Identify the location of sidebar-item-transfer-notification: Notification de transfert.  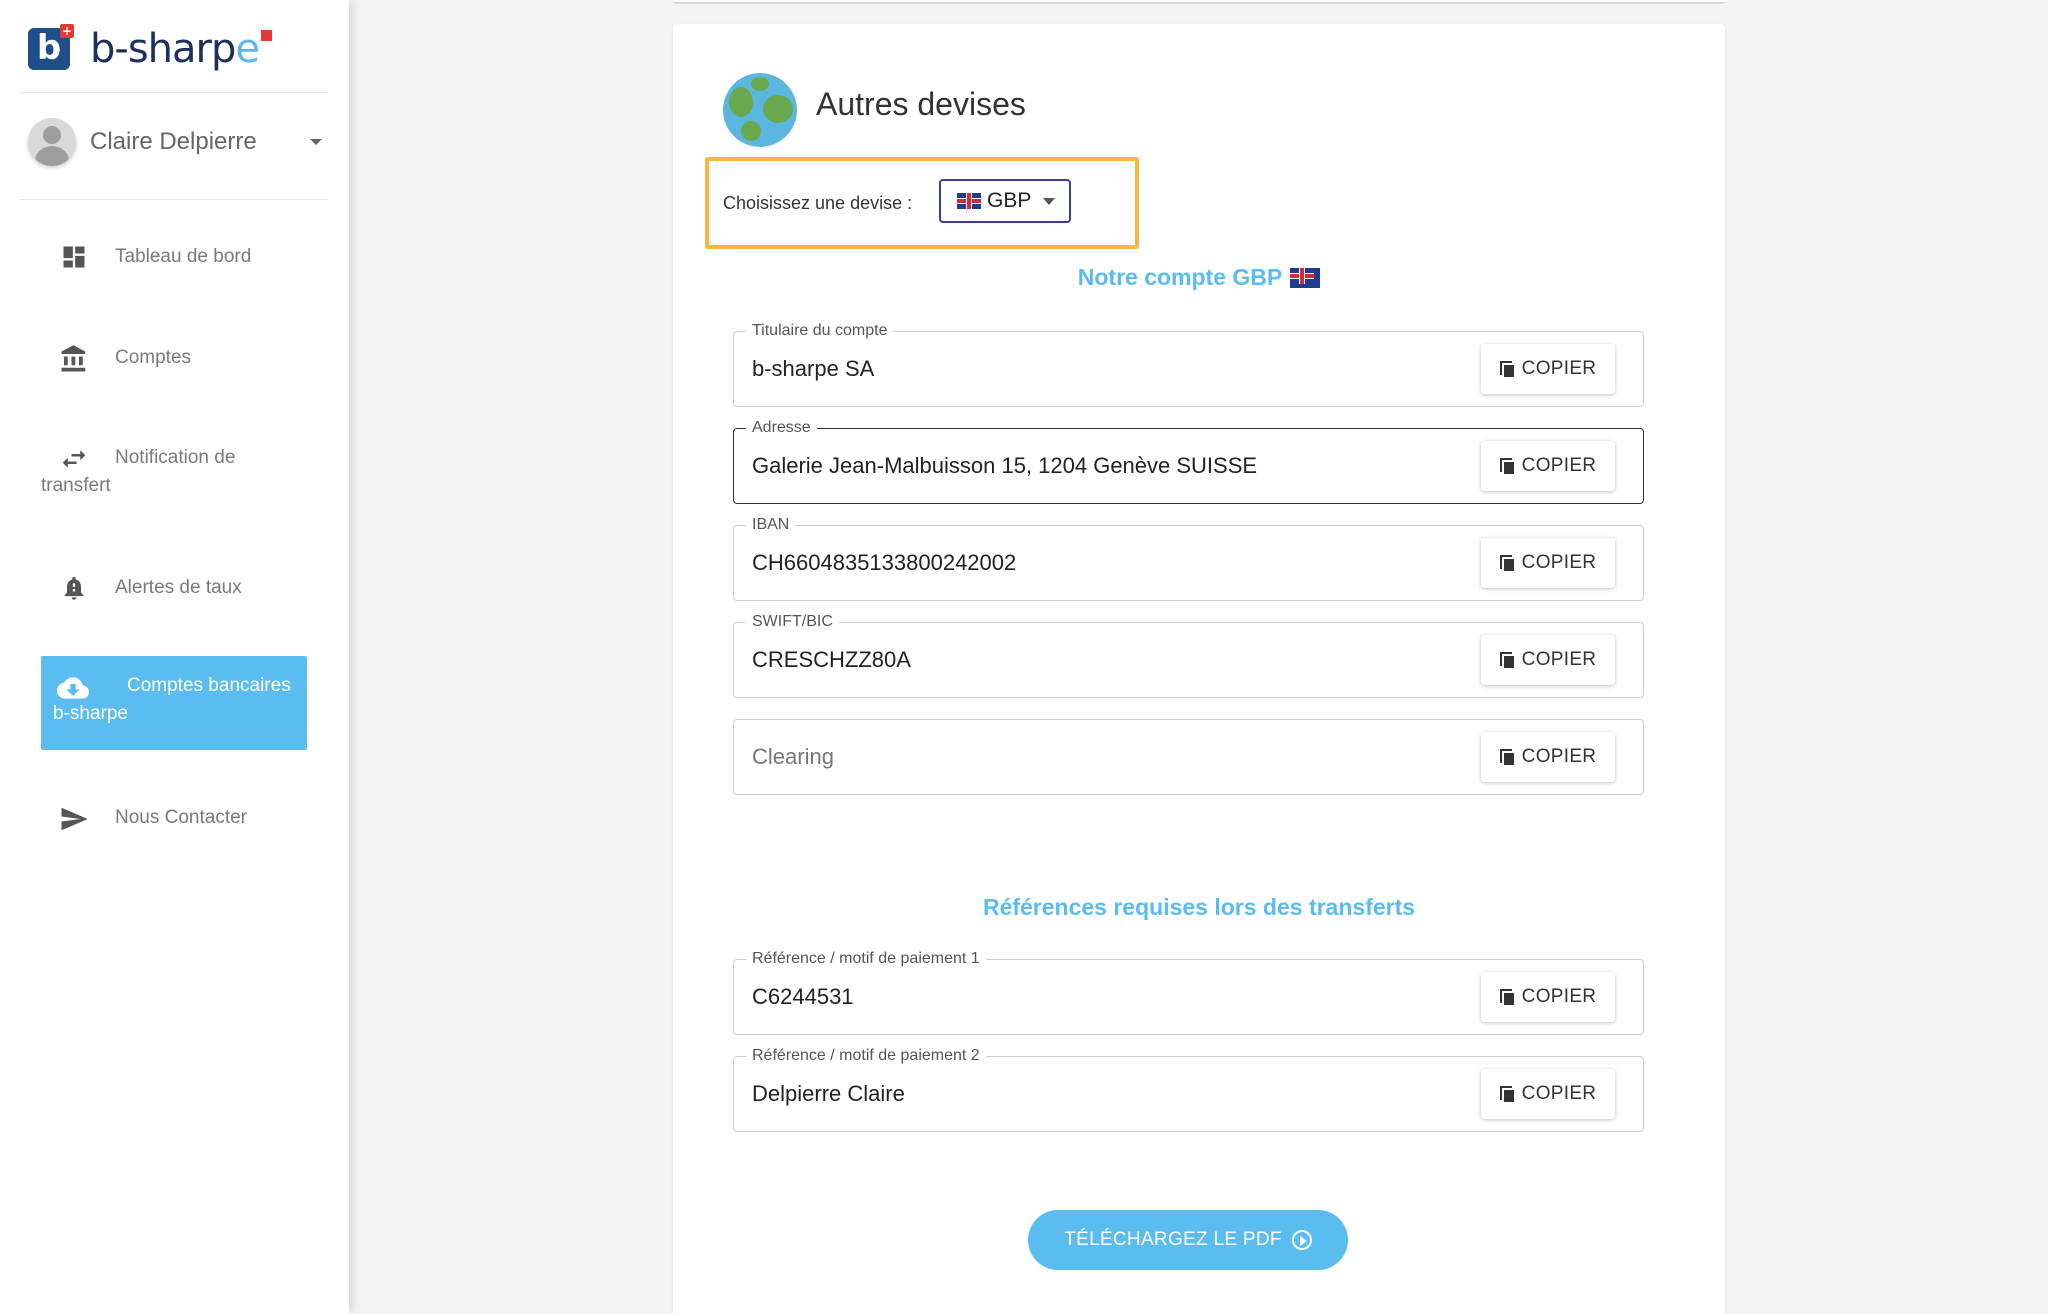
(174, 472).